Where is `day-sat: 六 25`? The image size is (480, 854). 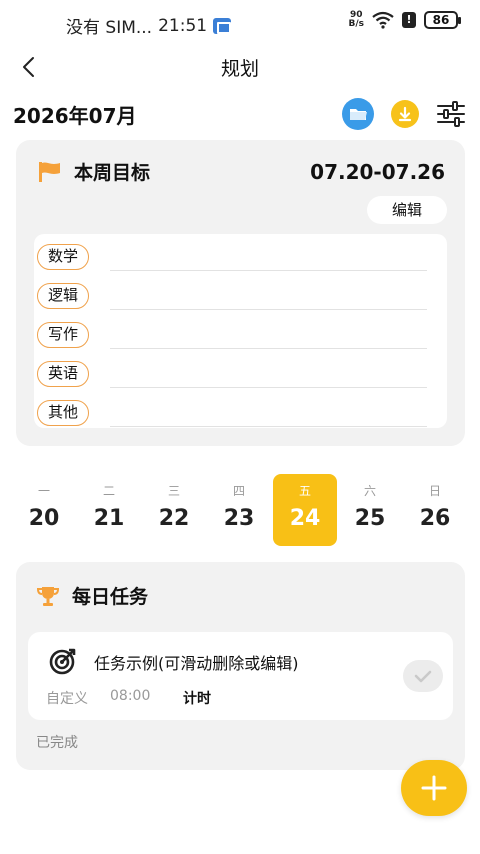
day-sat: 六 25 is located at coordinates (370, 510).